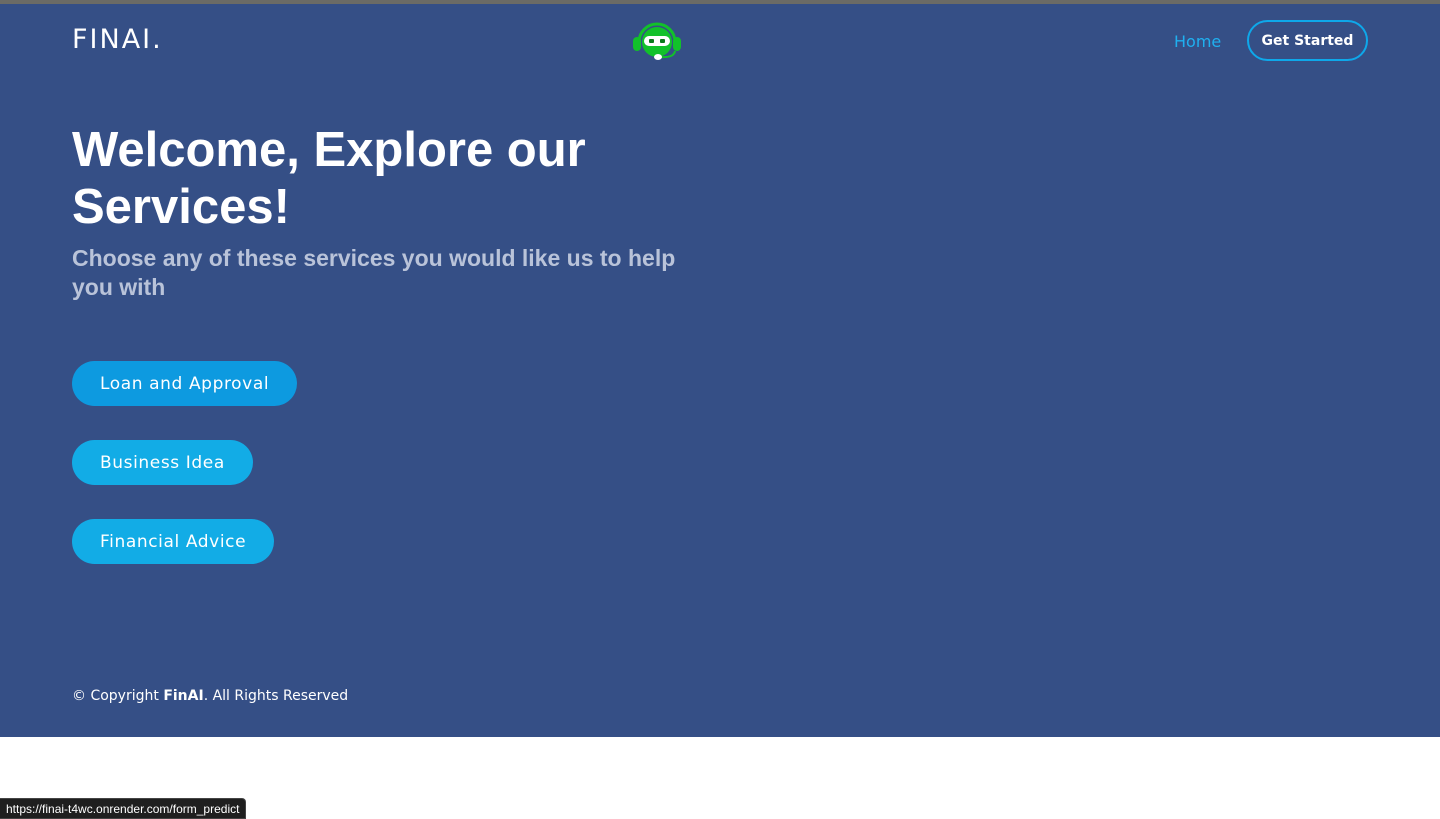 This screenshot has height=819, width=1440. Describe the element at coordinates (329, 178) in the screenshot. I see `hero-title: Welcome, Explore our Services!` at that location.